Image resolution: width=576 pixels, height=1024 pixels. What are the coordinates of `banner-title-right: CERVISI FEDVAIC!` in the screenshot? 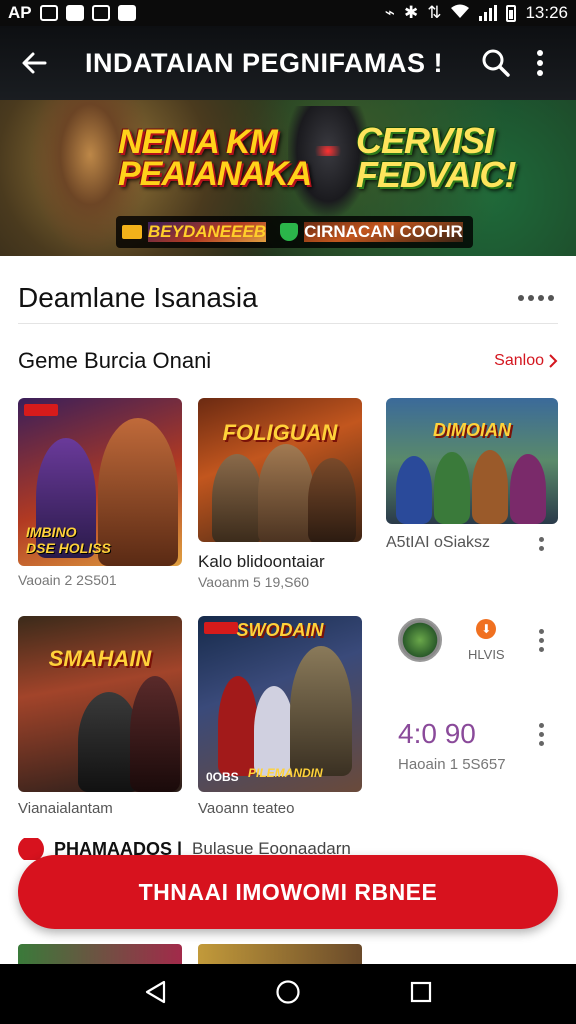 It's located at (436, 157).